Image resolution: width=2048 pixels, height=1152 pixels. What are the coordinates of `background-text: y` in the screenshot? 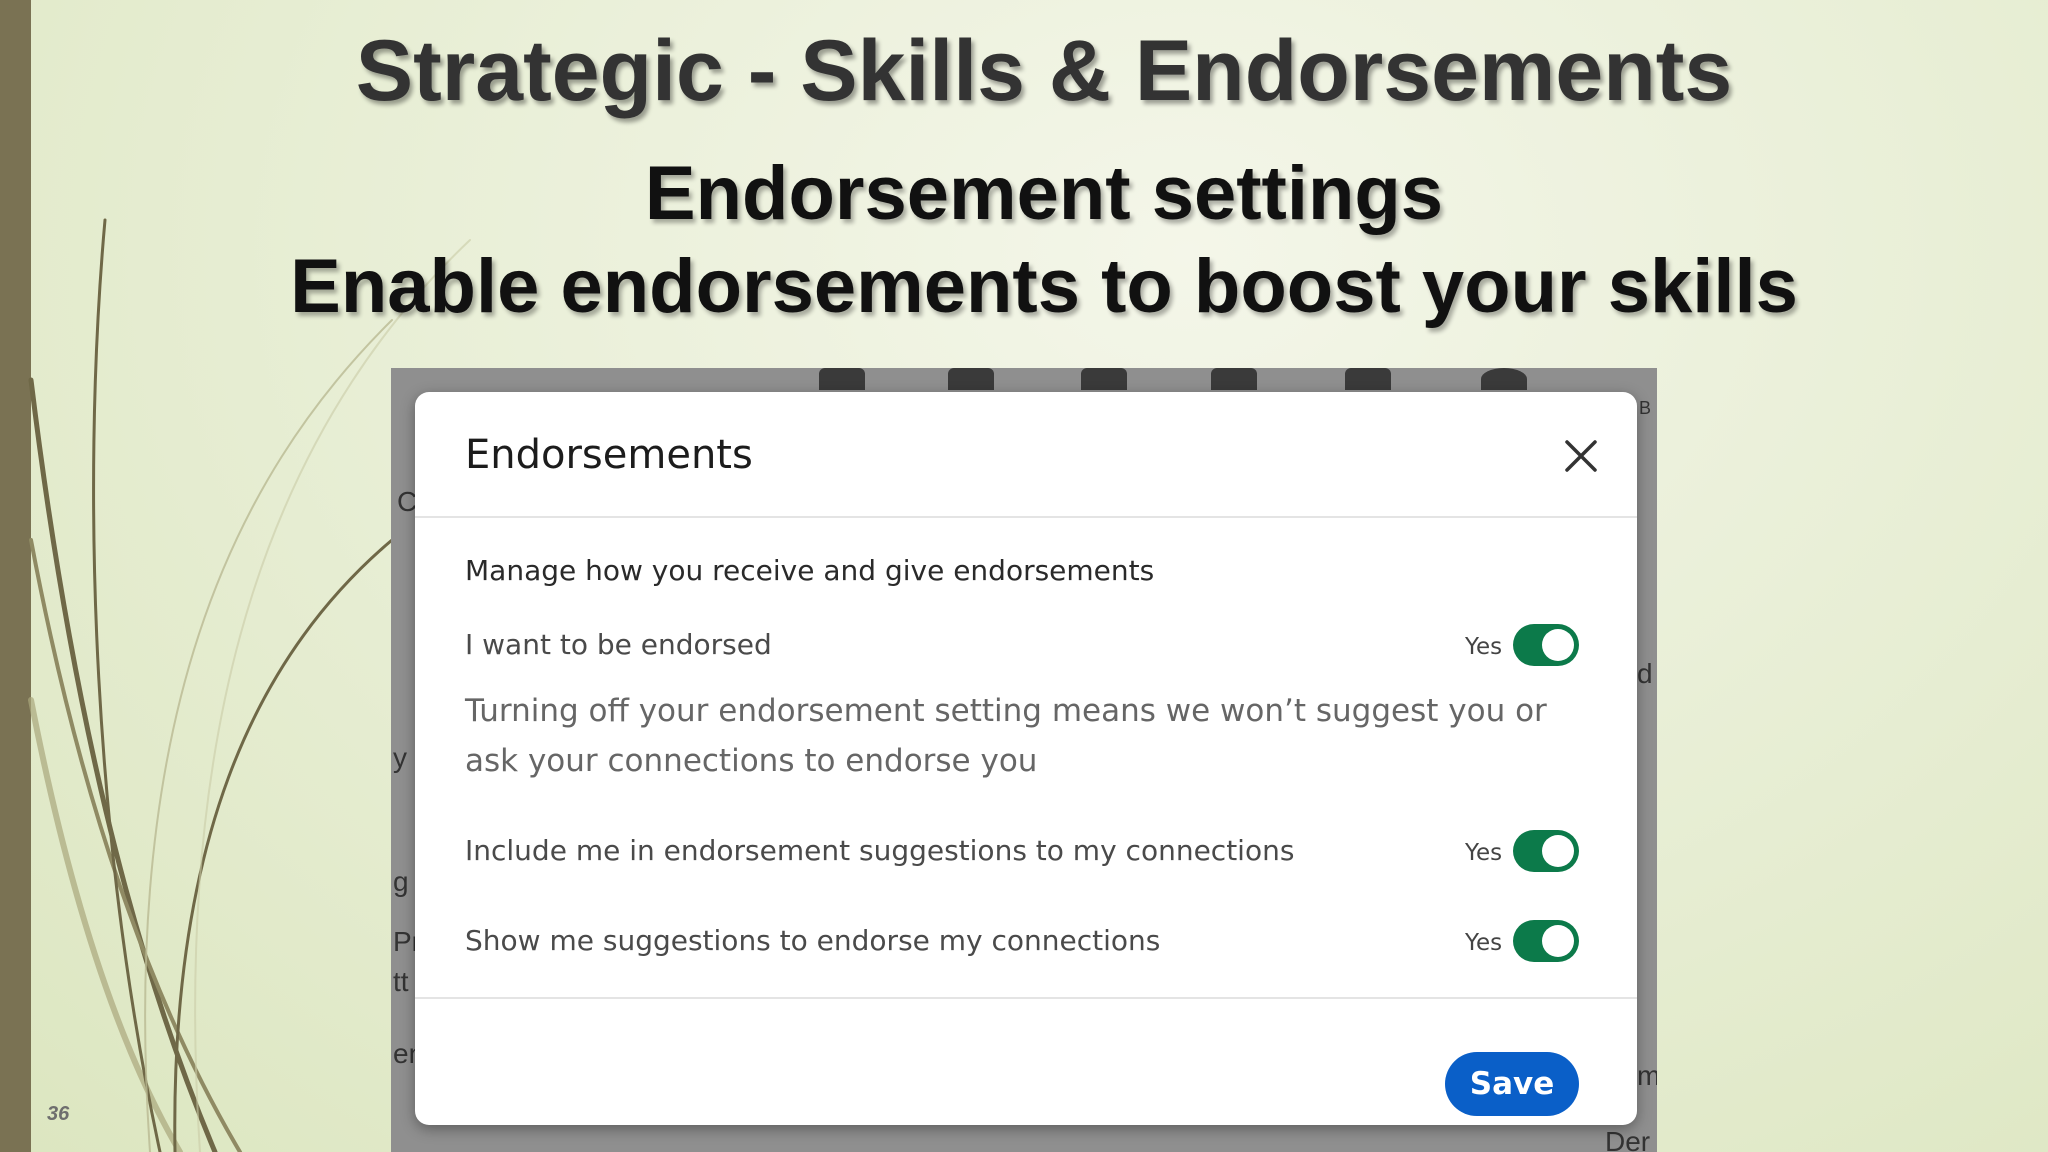 It's located at (400, 757).